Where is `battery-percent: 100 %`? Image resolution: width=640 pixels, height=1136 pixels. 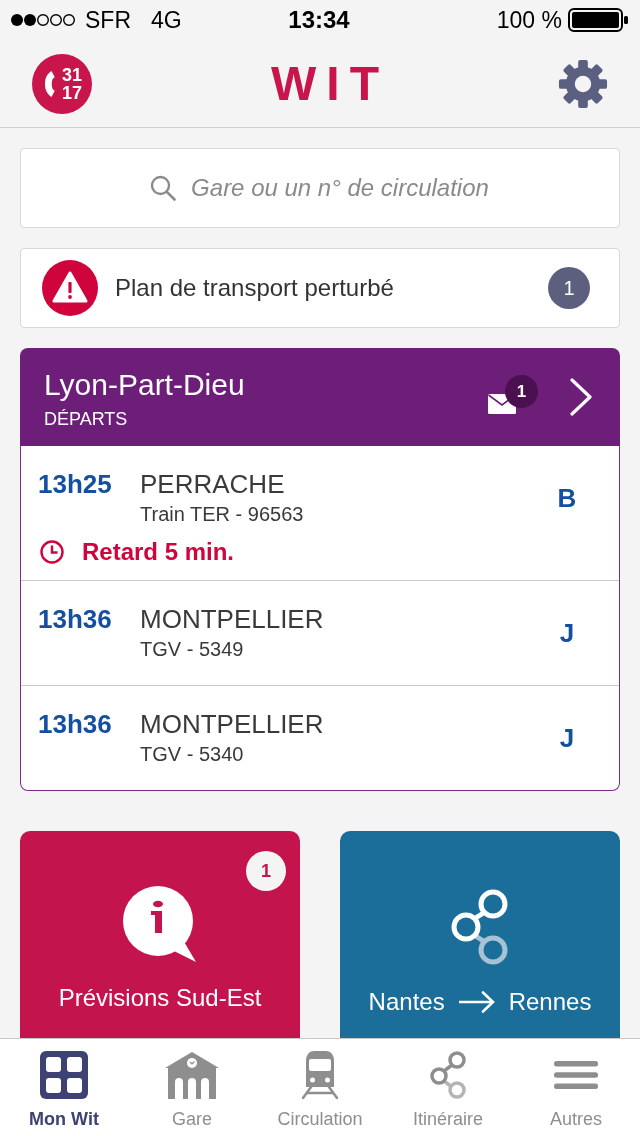 battery-percent: 100 % is located at coordinates (529, 20).